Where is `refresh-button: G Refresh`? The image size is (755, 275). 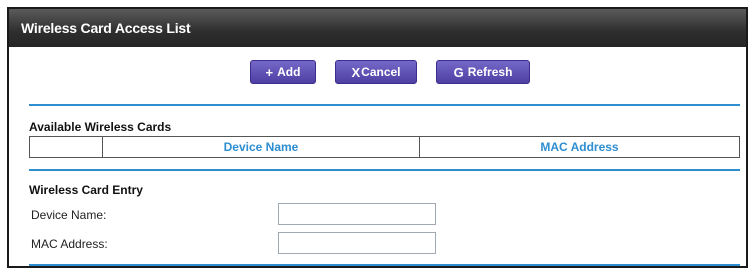 refresh-button: G Refresh is located at coordinates (483, 72).